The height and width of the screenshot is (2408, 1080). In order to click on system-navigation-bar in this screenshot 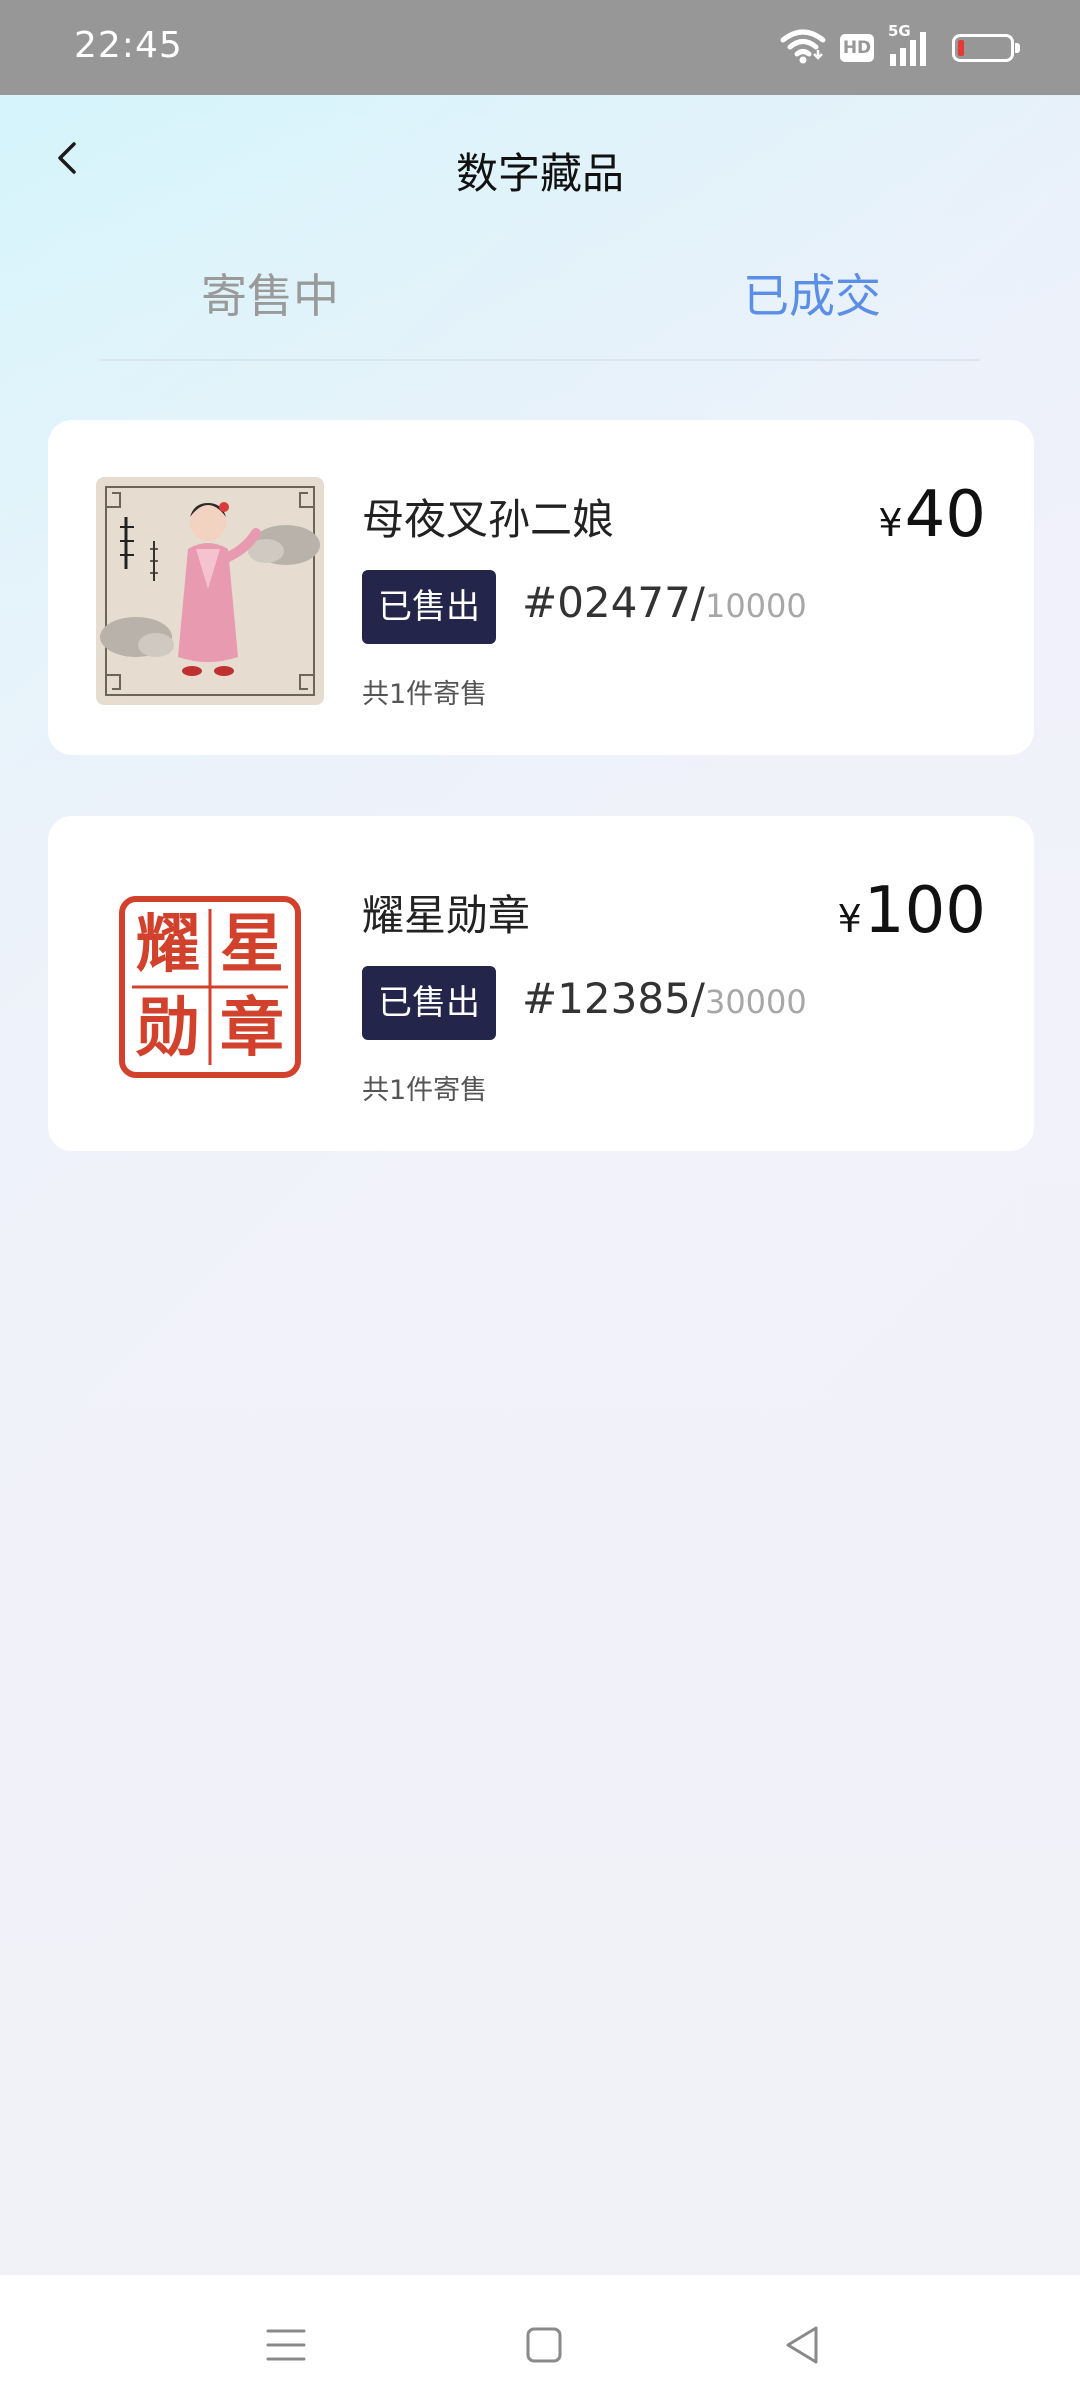, I will do `click(540, 2341)`.